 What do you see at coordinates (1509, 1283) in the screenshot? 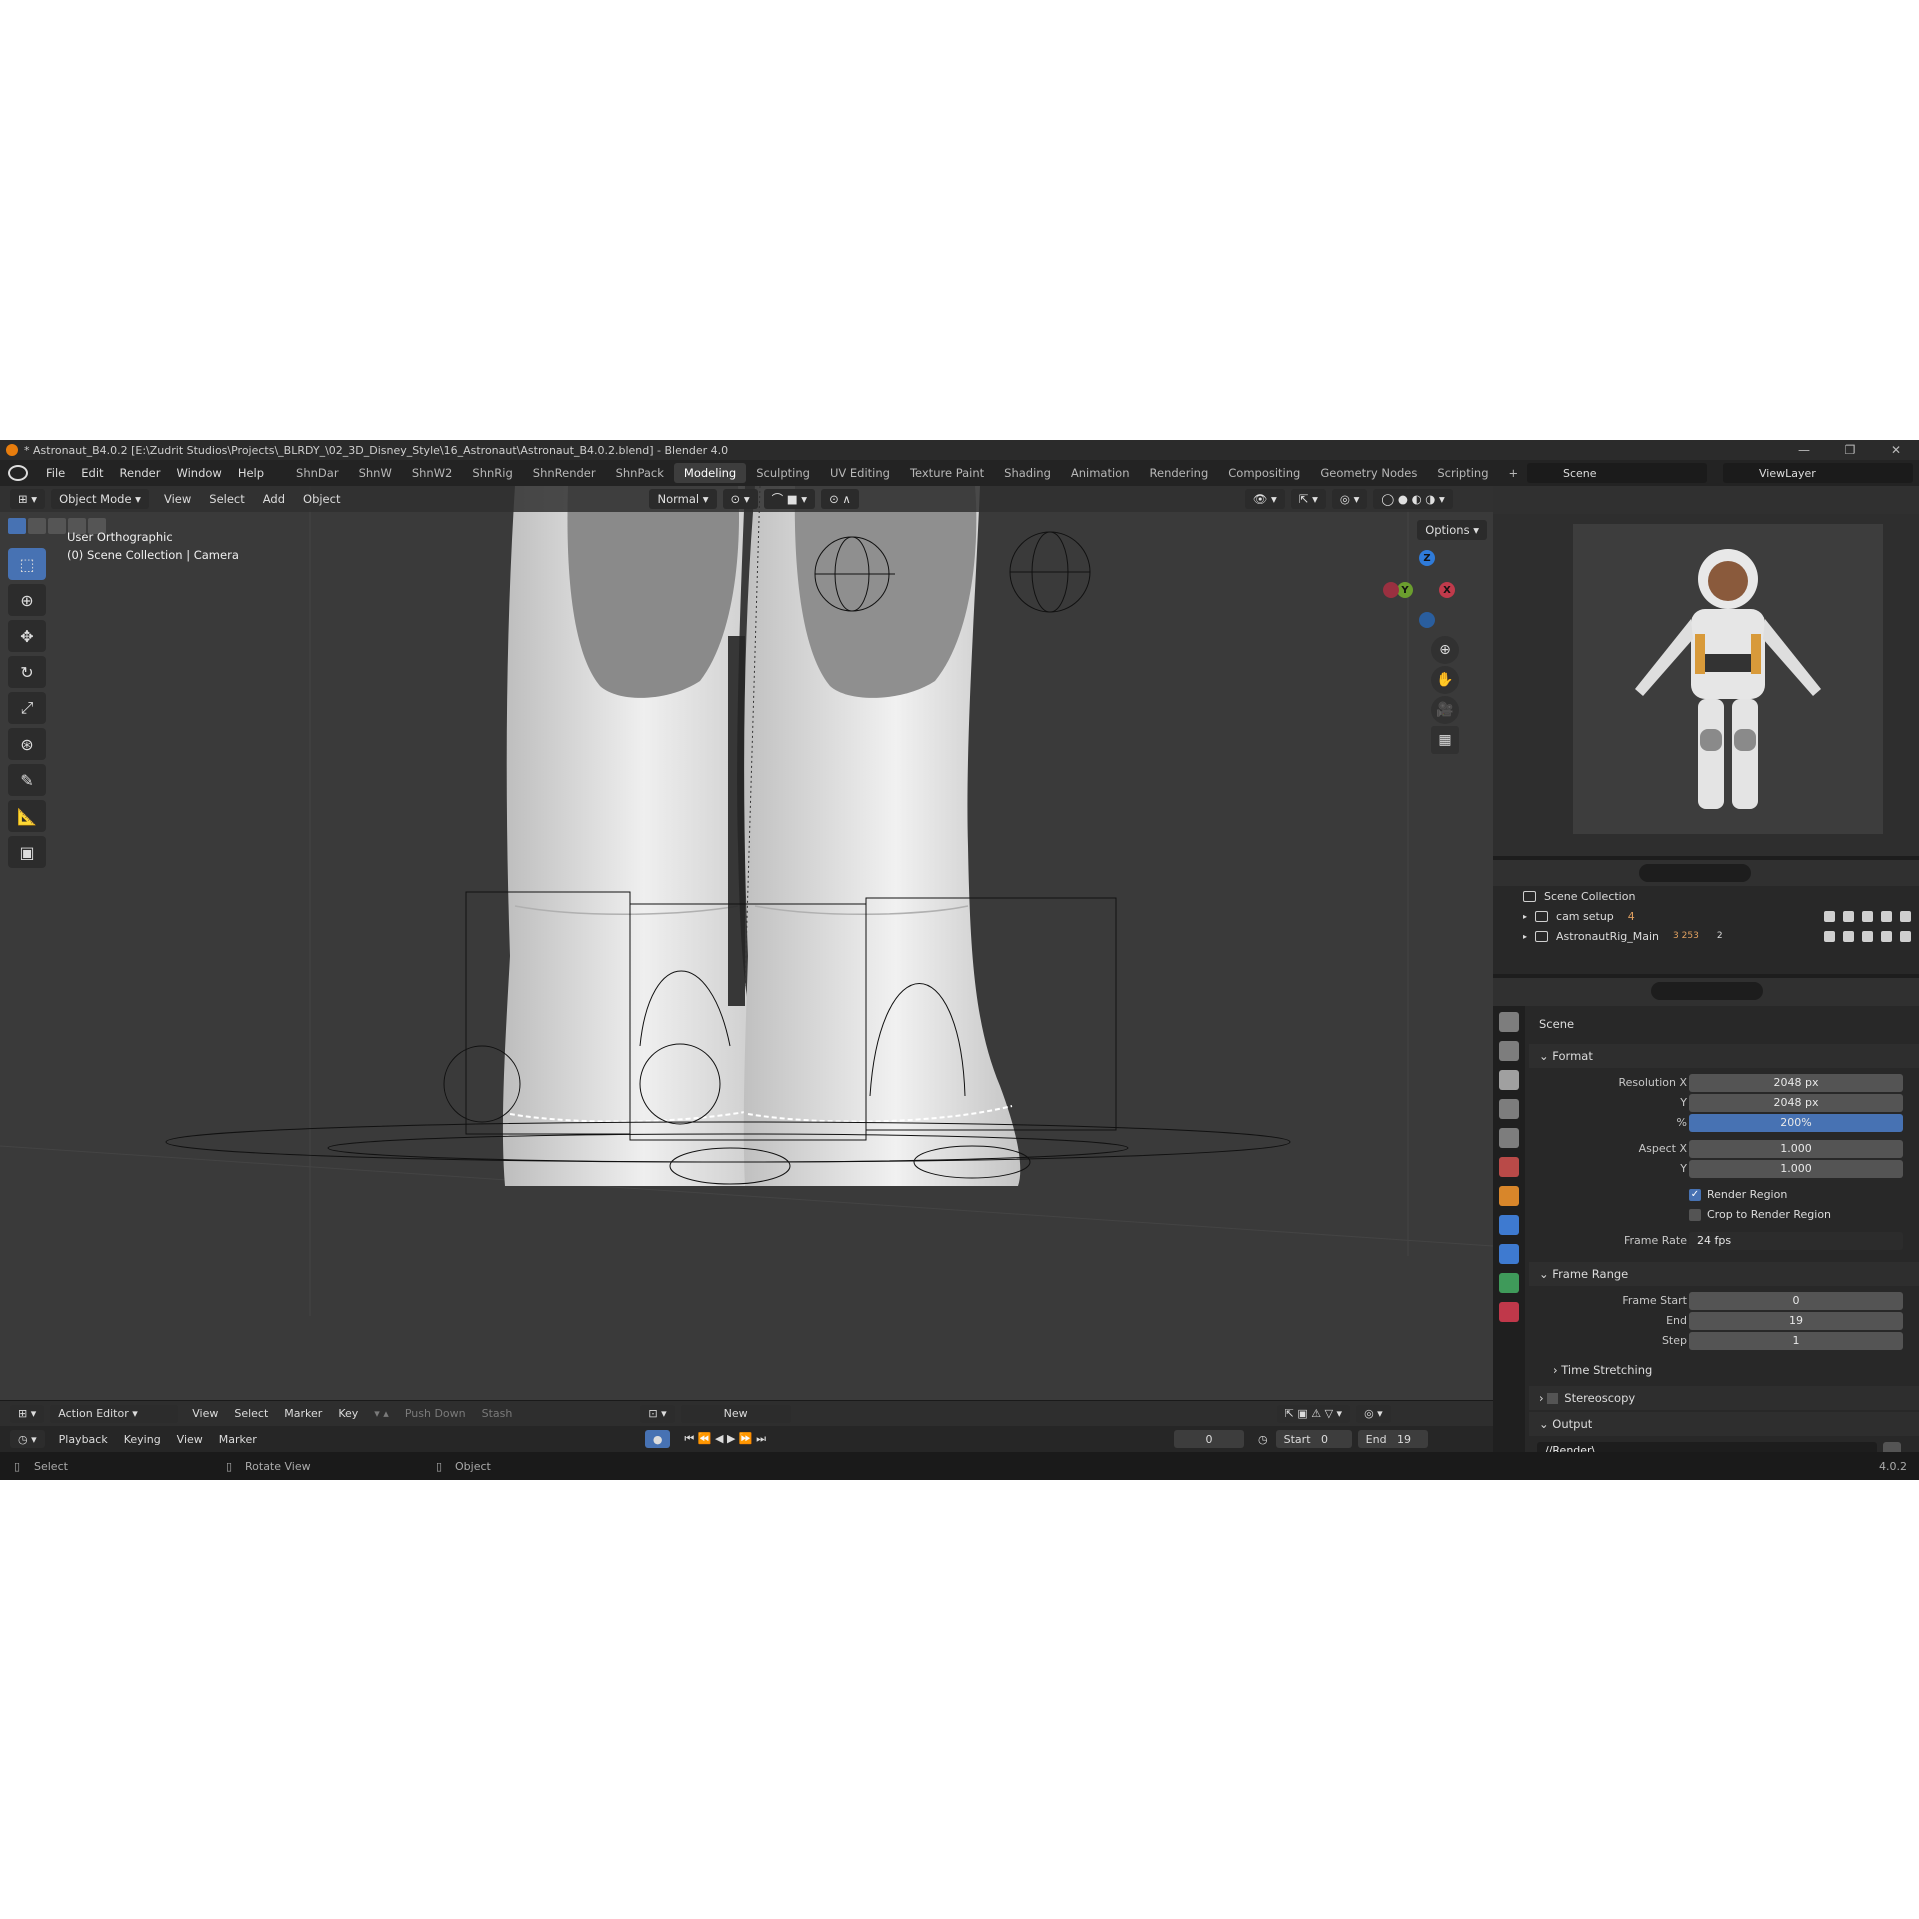
I see `data-tab-icon` at bounding box center [1509, 1283].